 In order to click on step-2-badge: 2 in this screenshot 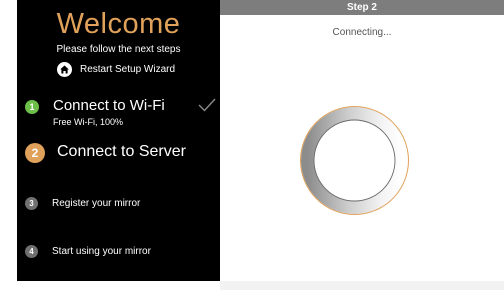, I will do `click(35, 153)`.